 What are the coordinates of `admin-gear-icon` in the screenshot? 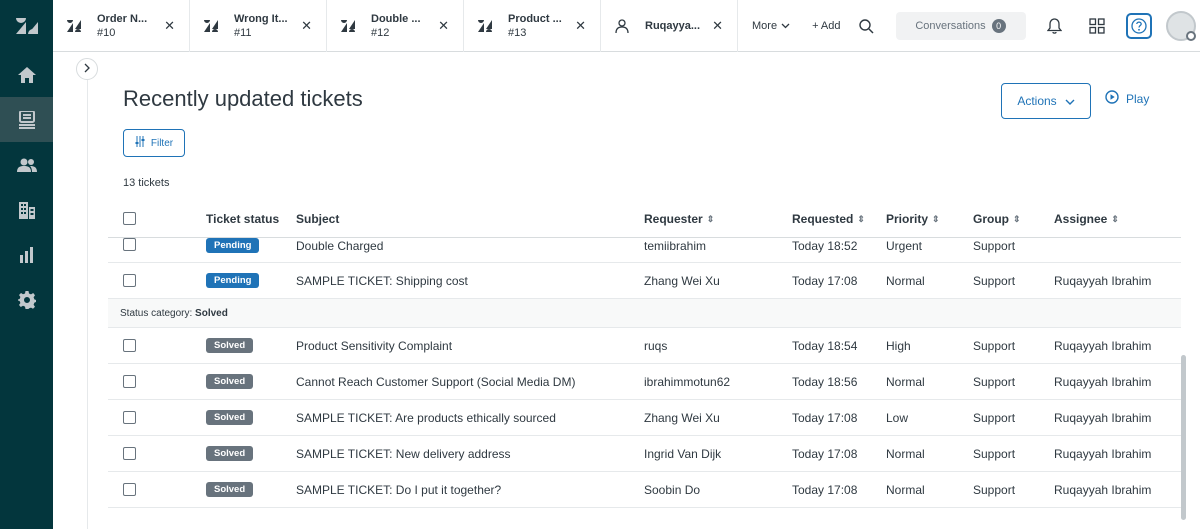 It's located at (26, 299).